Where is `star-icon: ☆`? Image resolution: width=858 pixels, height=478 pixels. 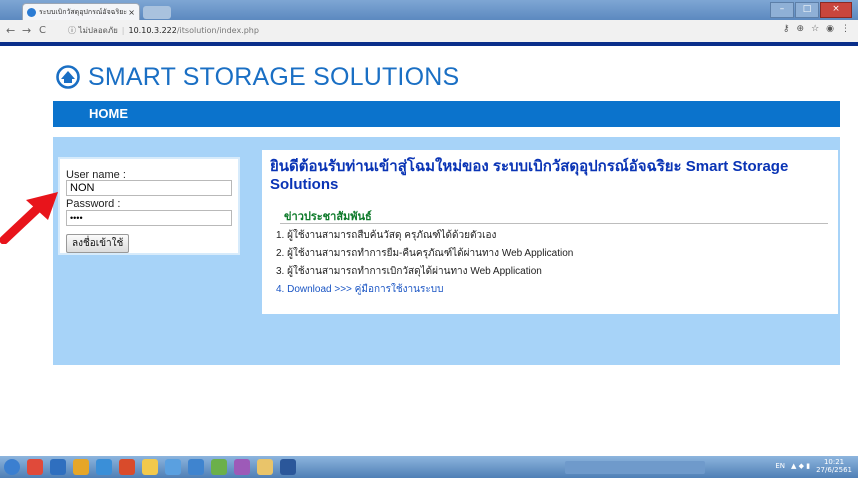 star-icon: ☆ is located at coordinates (815, 29).